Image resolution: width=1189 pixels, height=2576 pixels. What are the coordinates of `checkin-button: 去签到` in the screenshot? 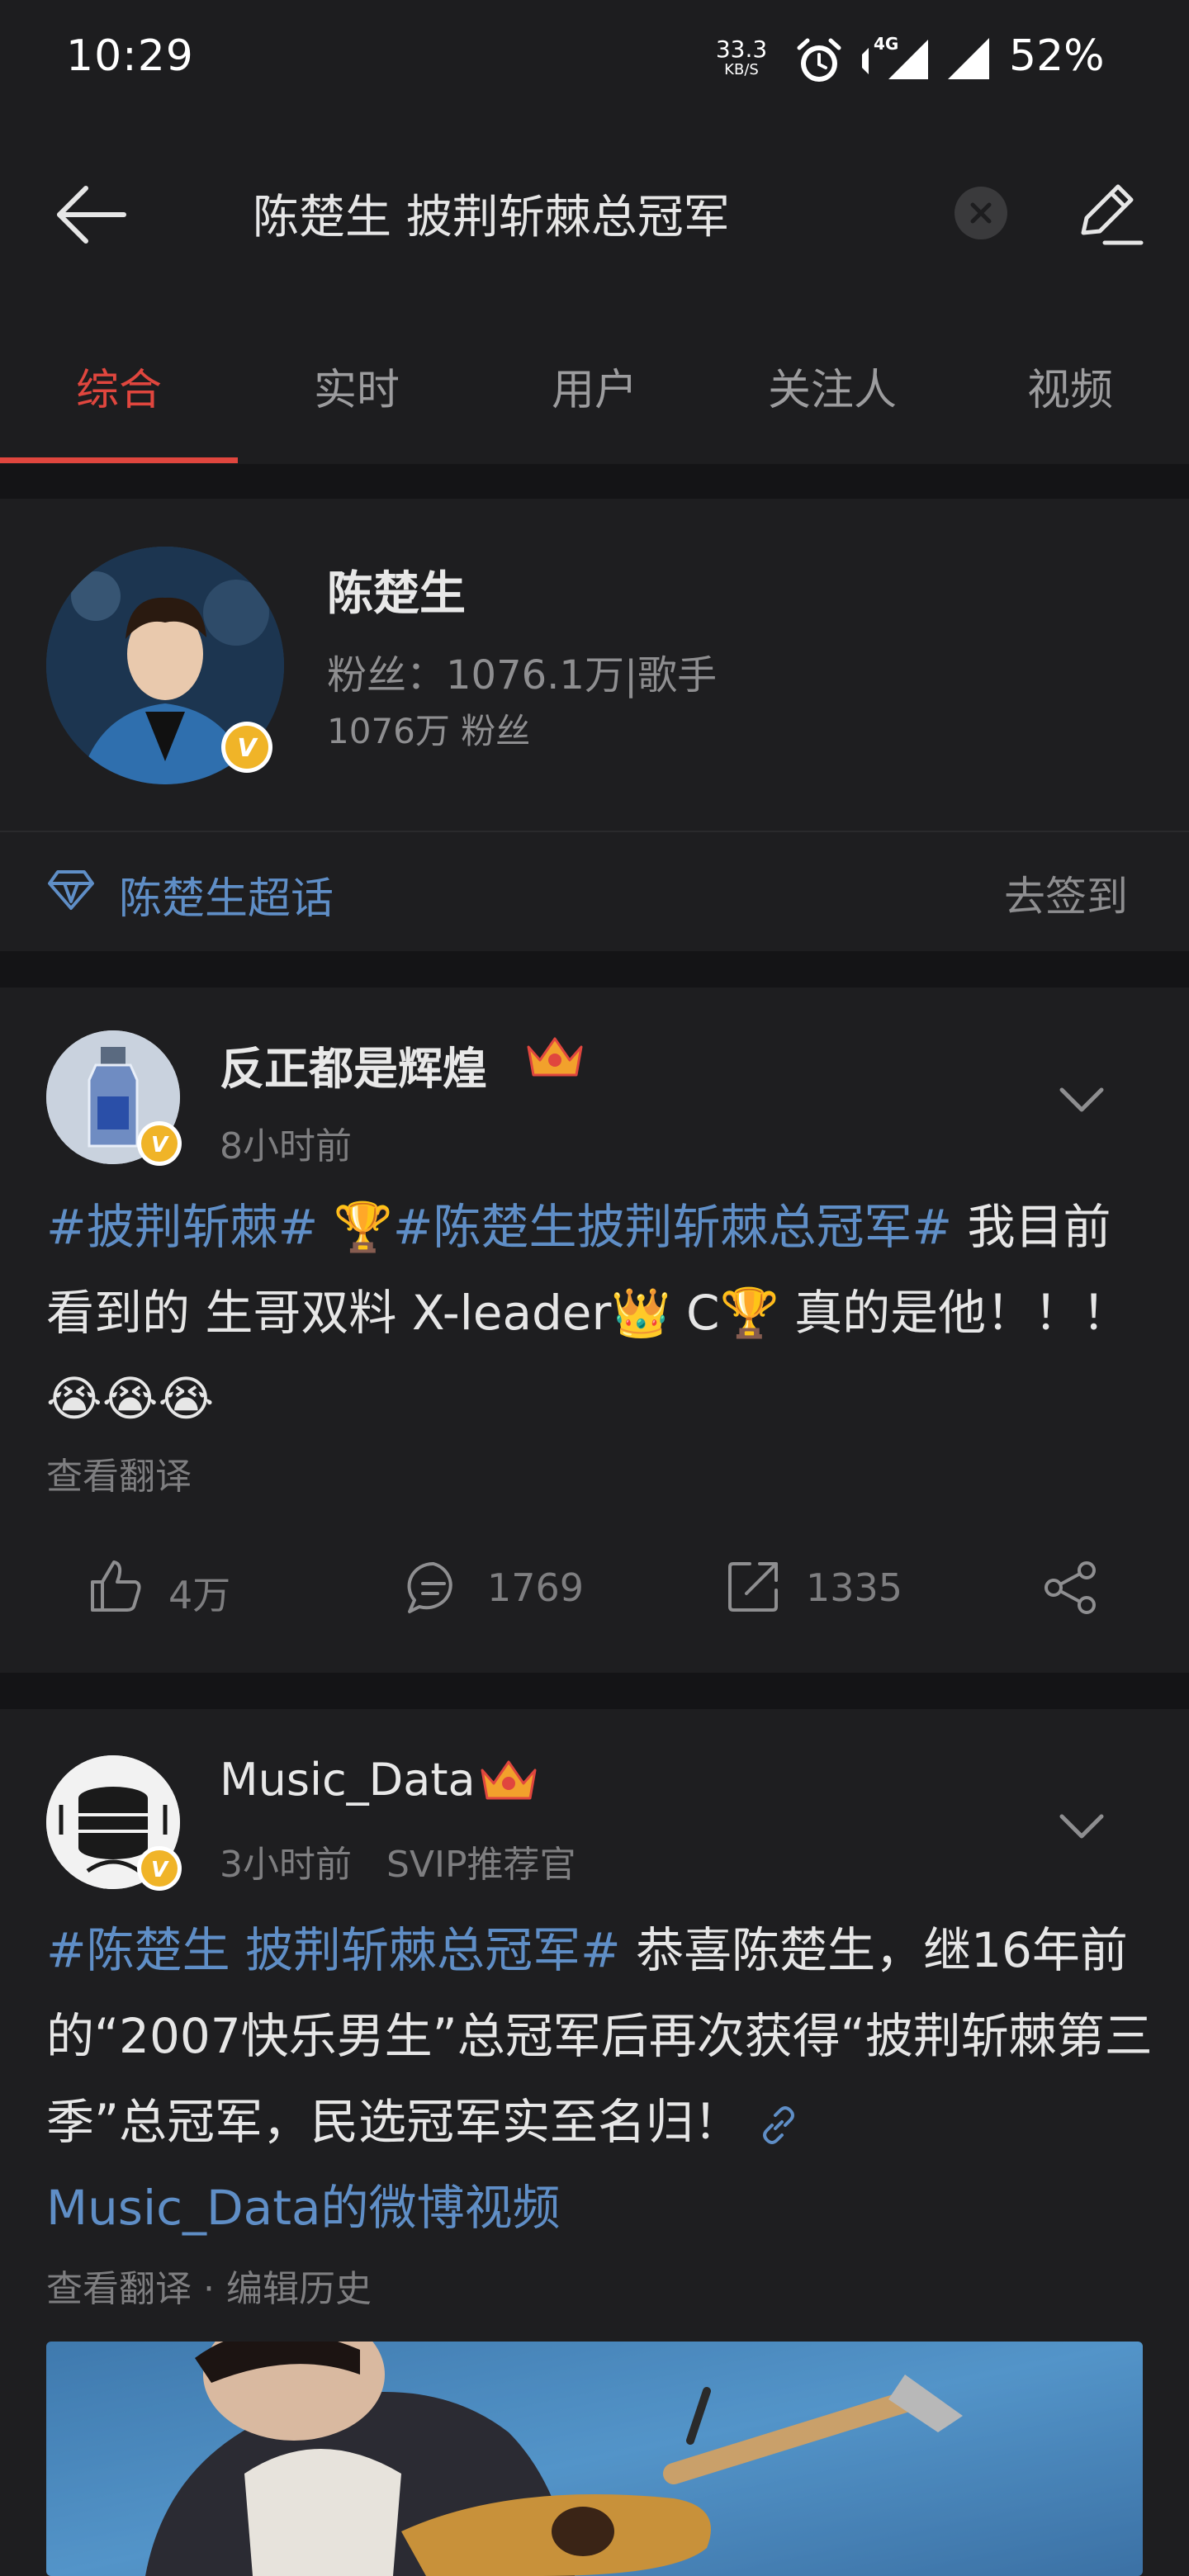 It's located at (1066, 893).